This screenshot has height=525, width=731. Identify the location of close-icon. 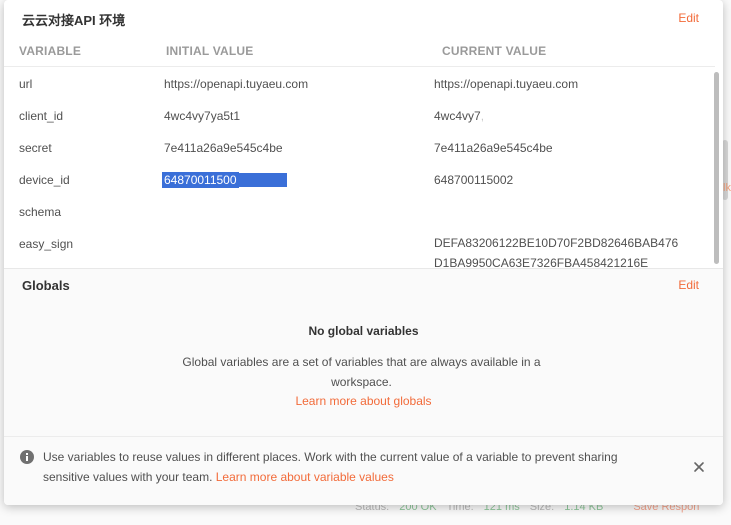
(699, 466).